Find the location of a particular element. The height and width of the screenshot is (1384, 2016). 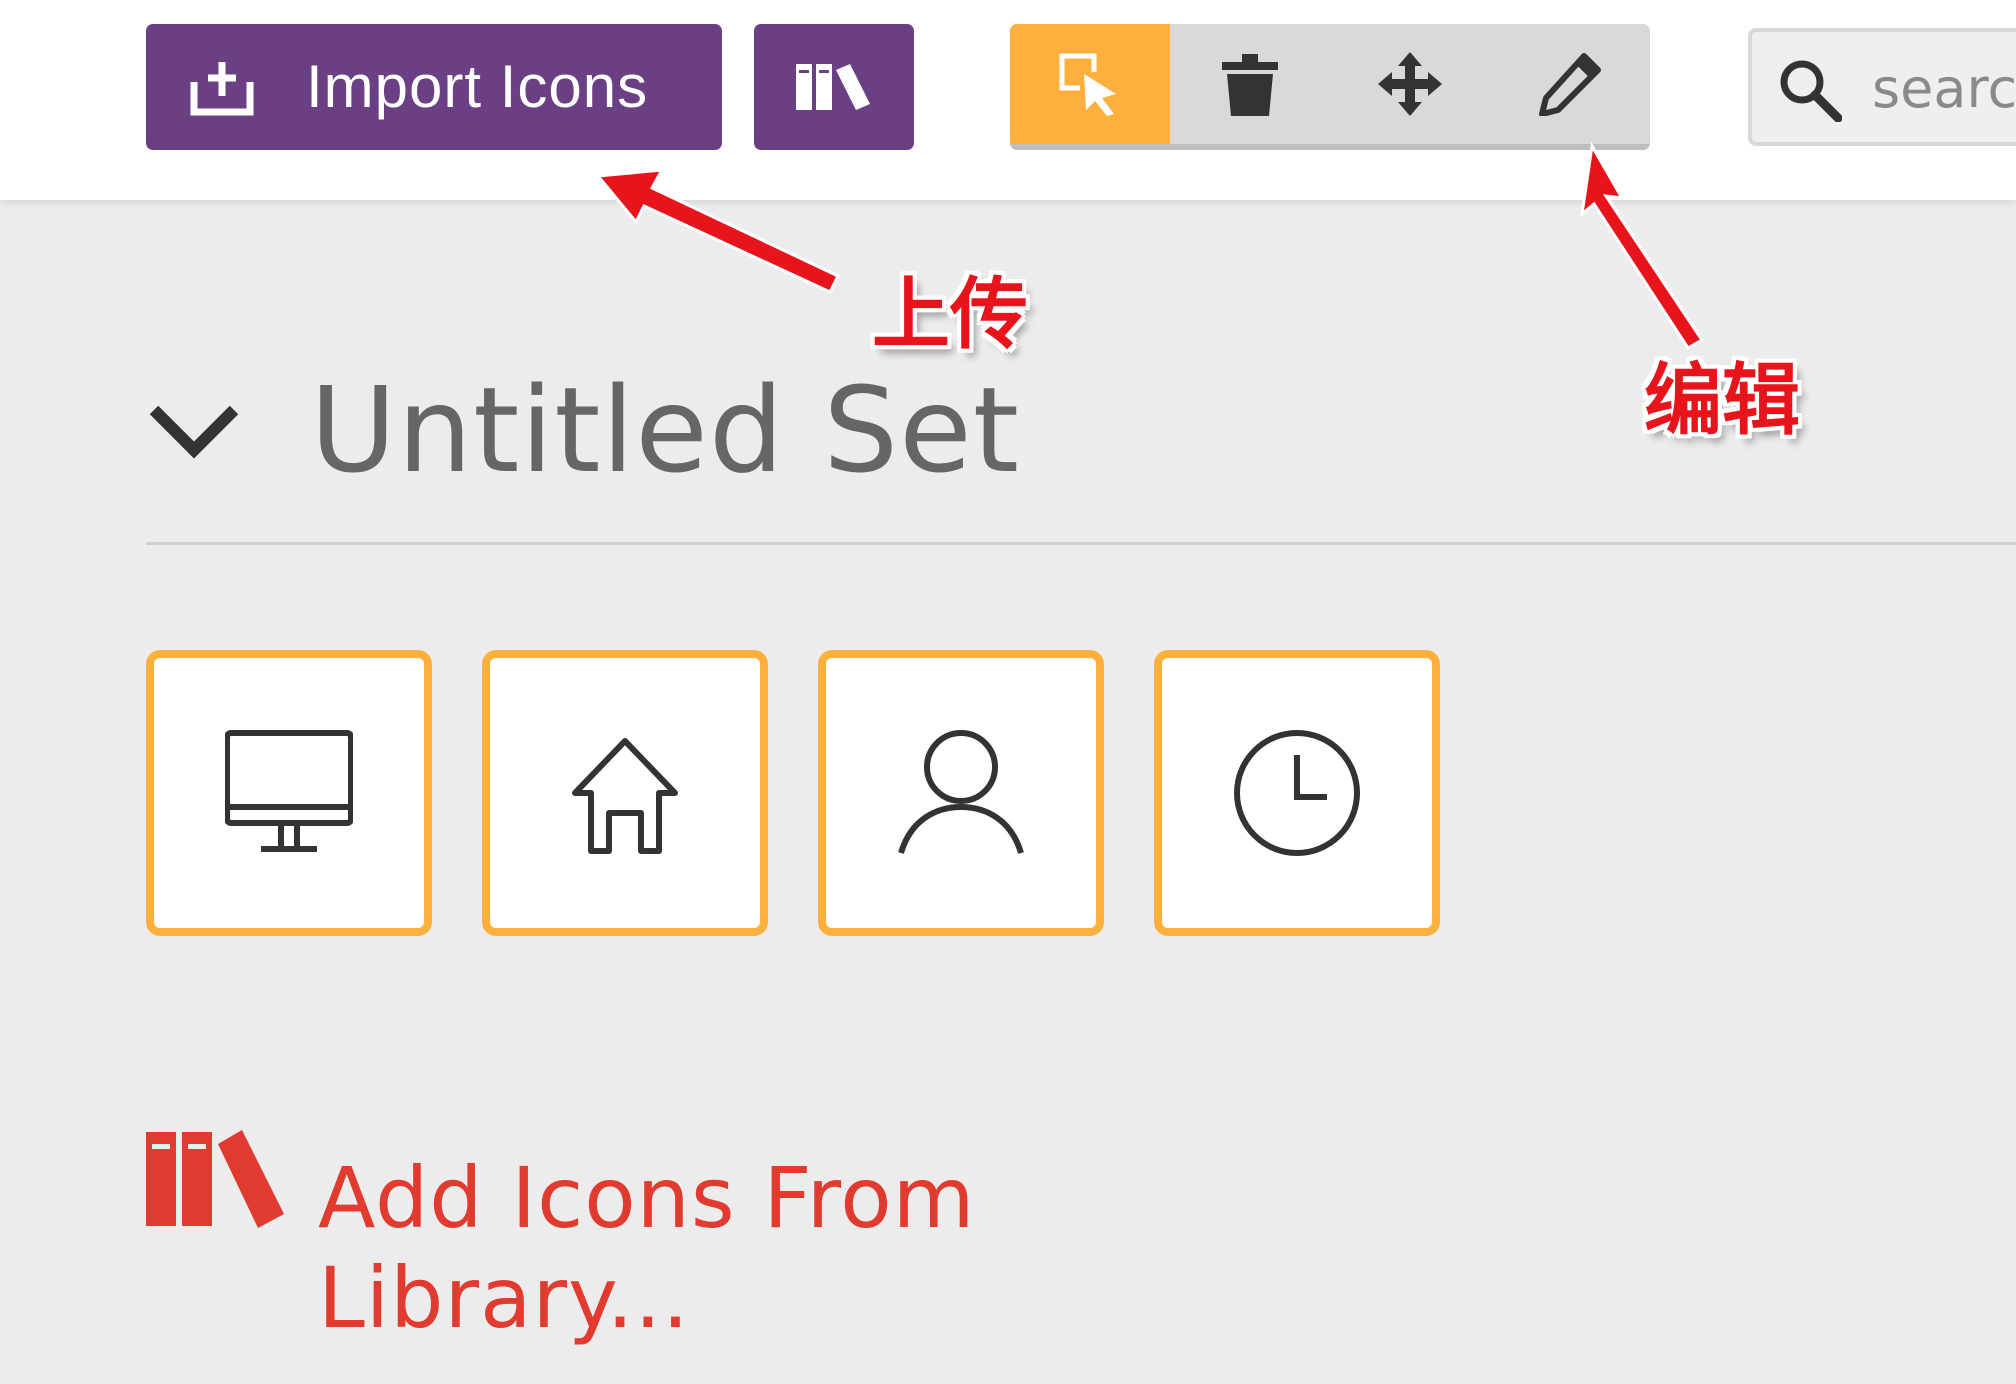

clock-icon is located at coordinates (1297, 793).